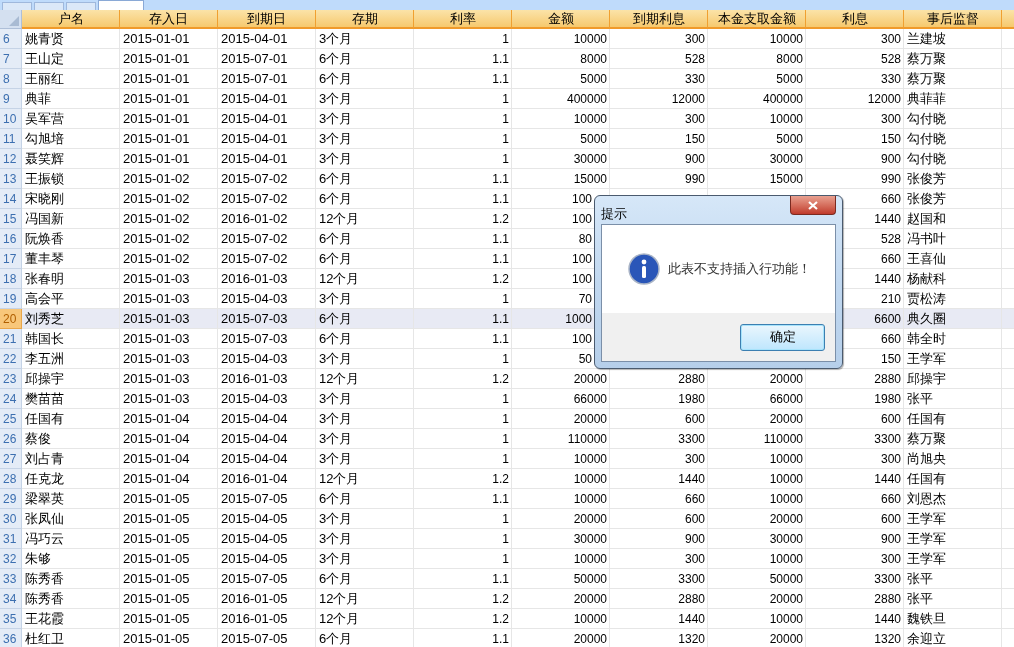 The height and width of the screenshot is (647, 1014). Describe the element at coordinates (11, 599) in the screenshot. I see `row-number: 34` at that location.